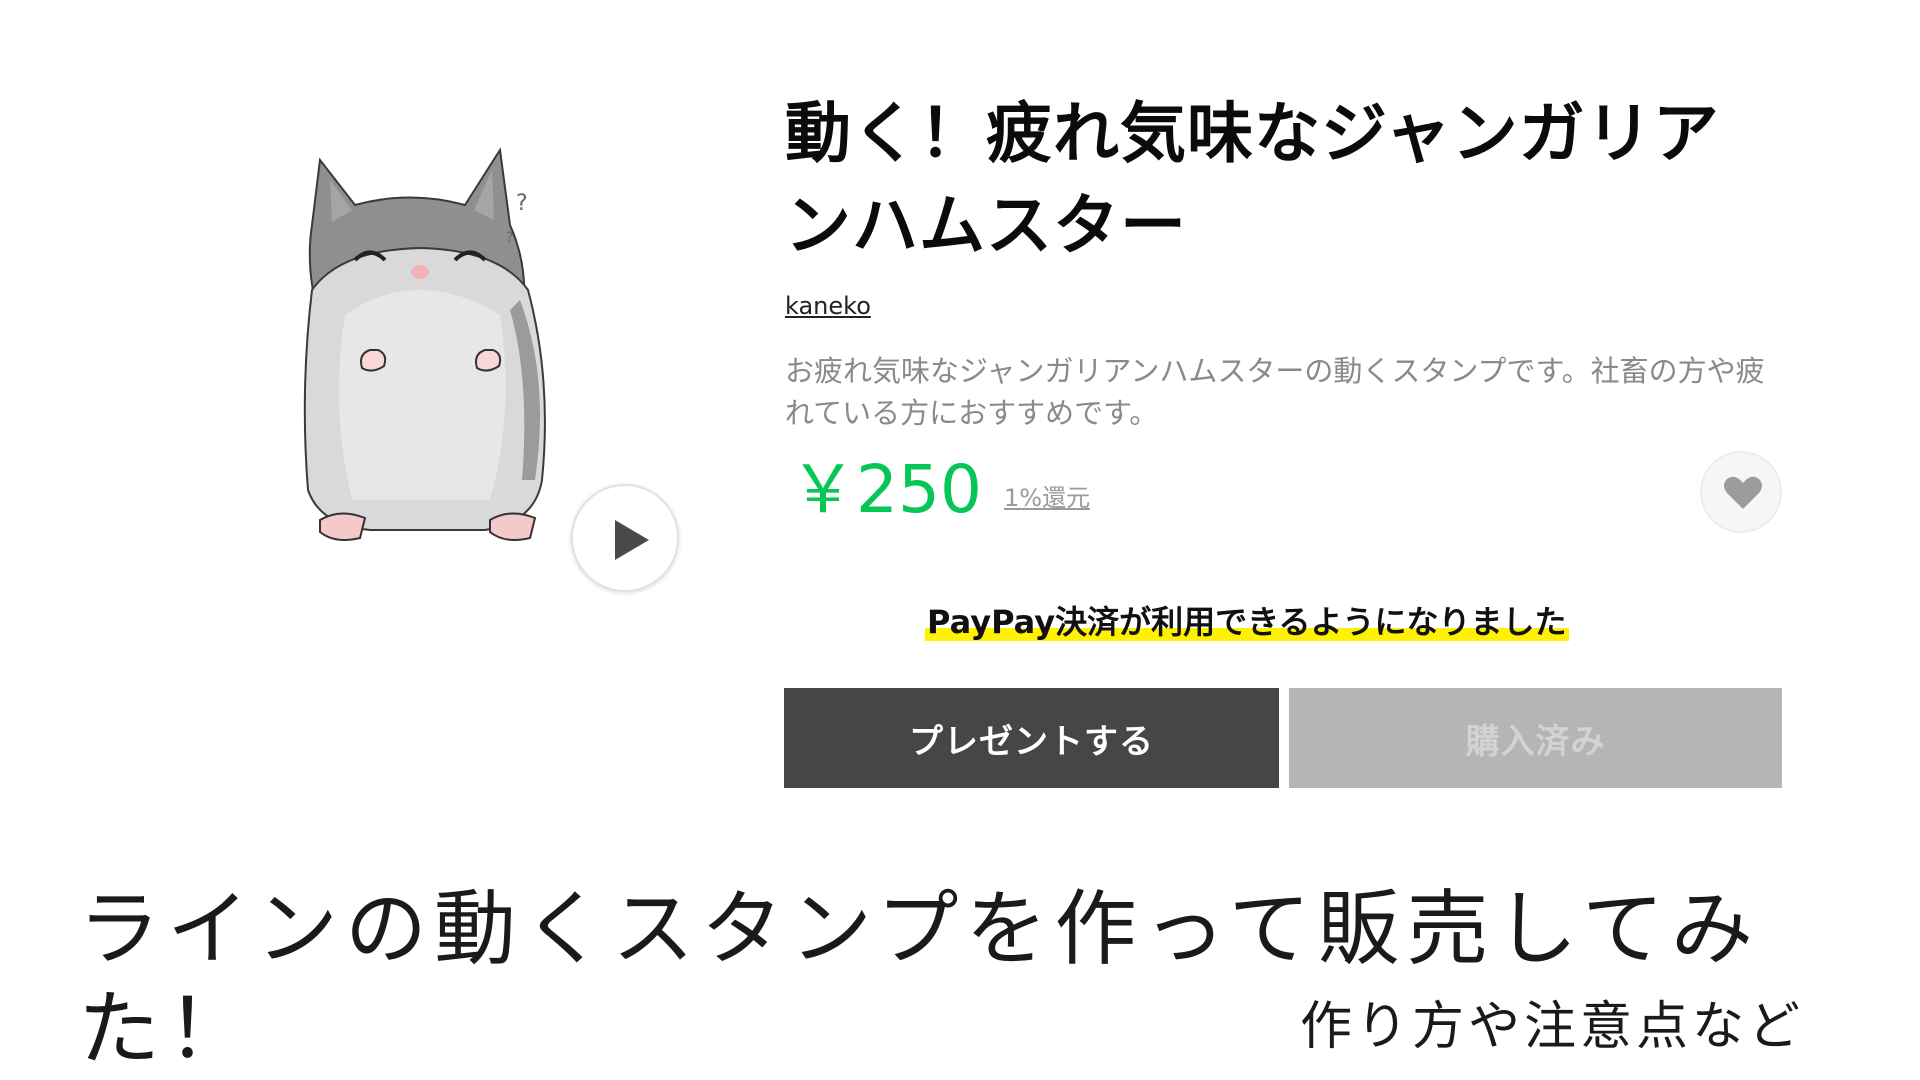  I want to click on gift-button: プレゼントする, so click(1031, 738).